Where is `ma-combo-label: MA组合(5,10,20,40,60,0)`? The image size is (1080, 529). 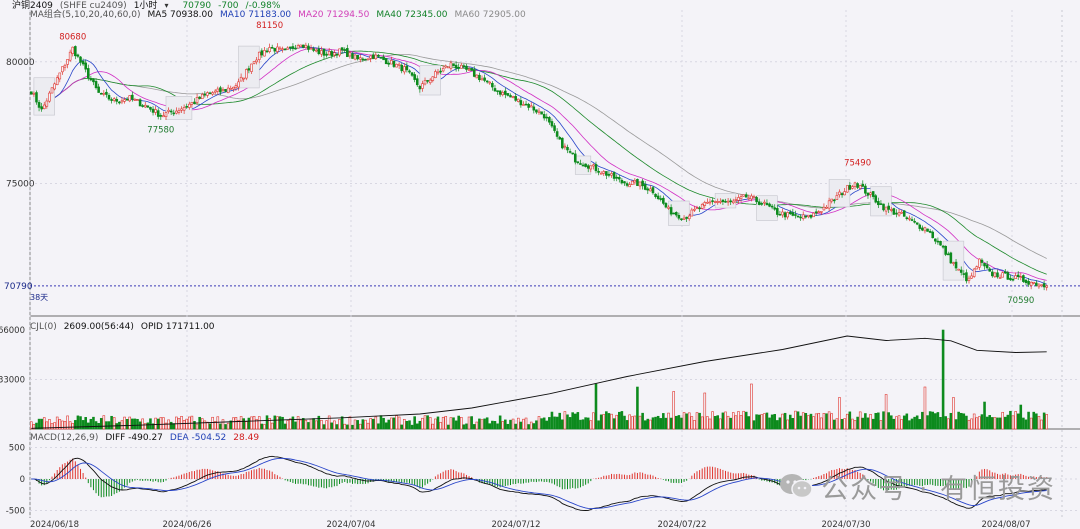
ma-combo-label: MA组合(5,10,20,40,60,0) is located at coordinates (85, 15).